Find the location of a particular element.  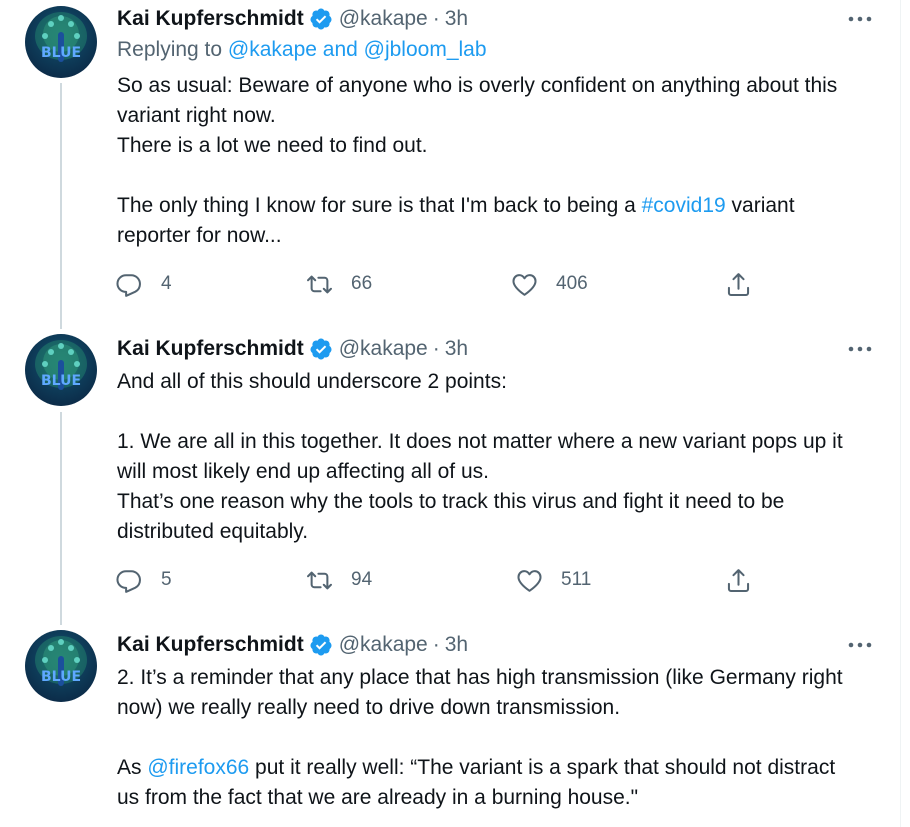

reply-button: 4 is located at coordinates (144, 284).